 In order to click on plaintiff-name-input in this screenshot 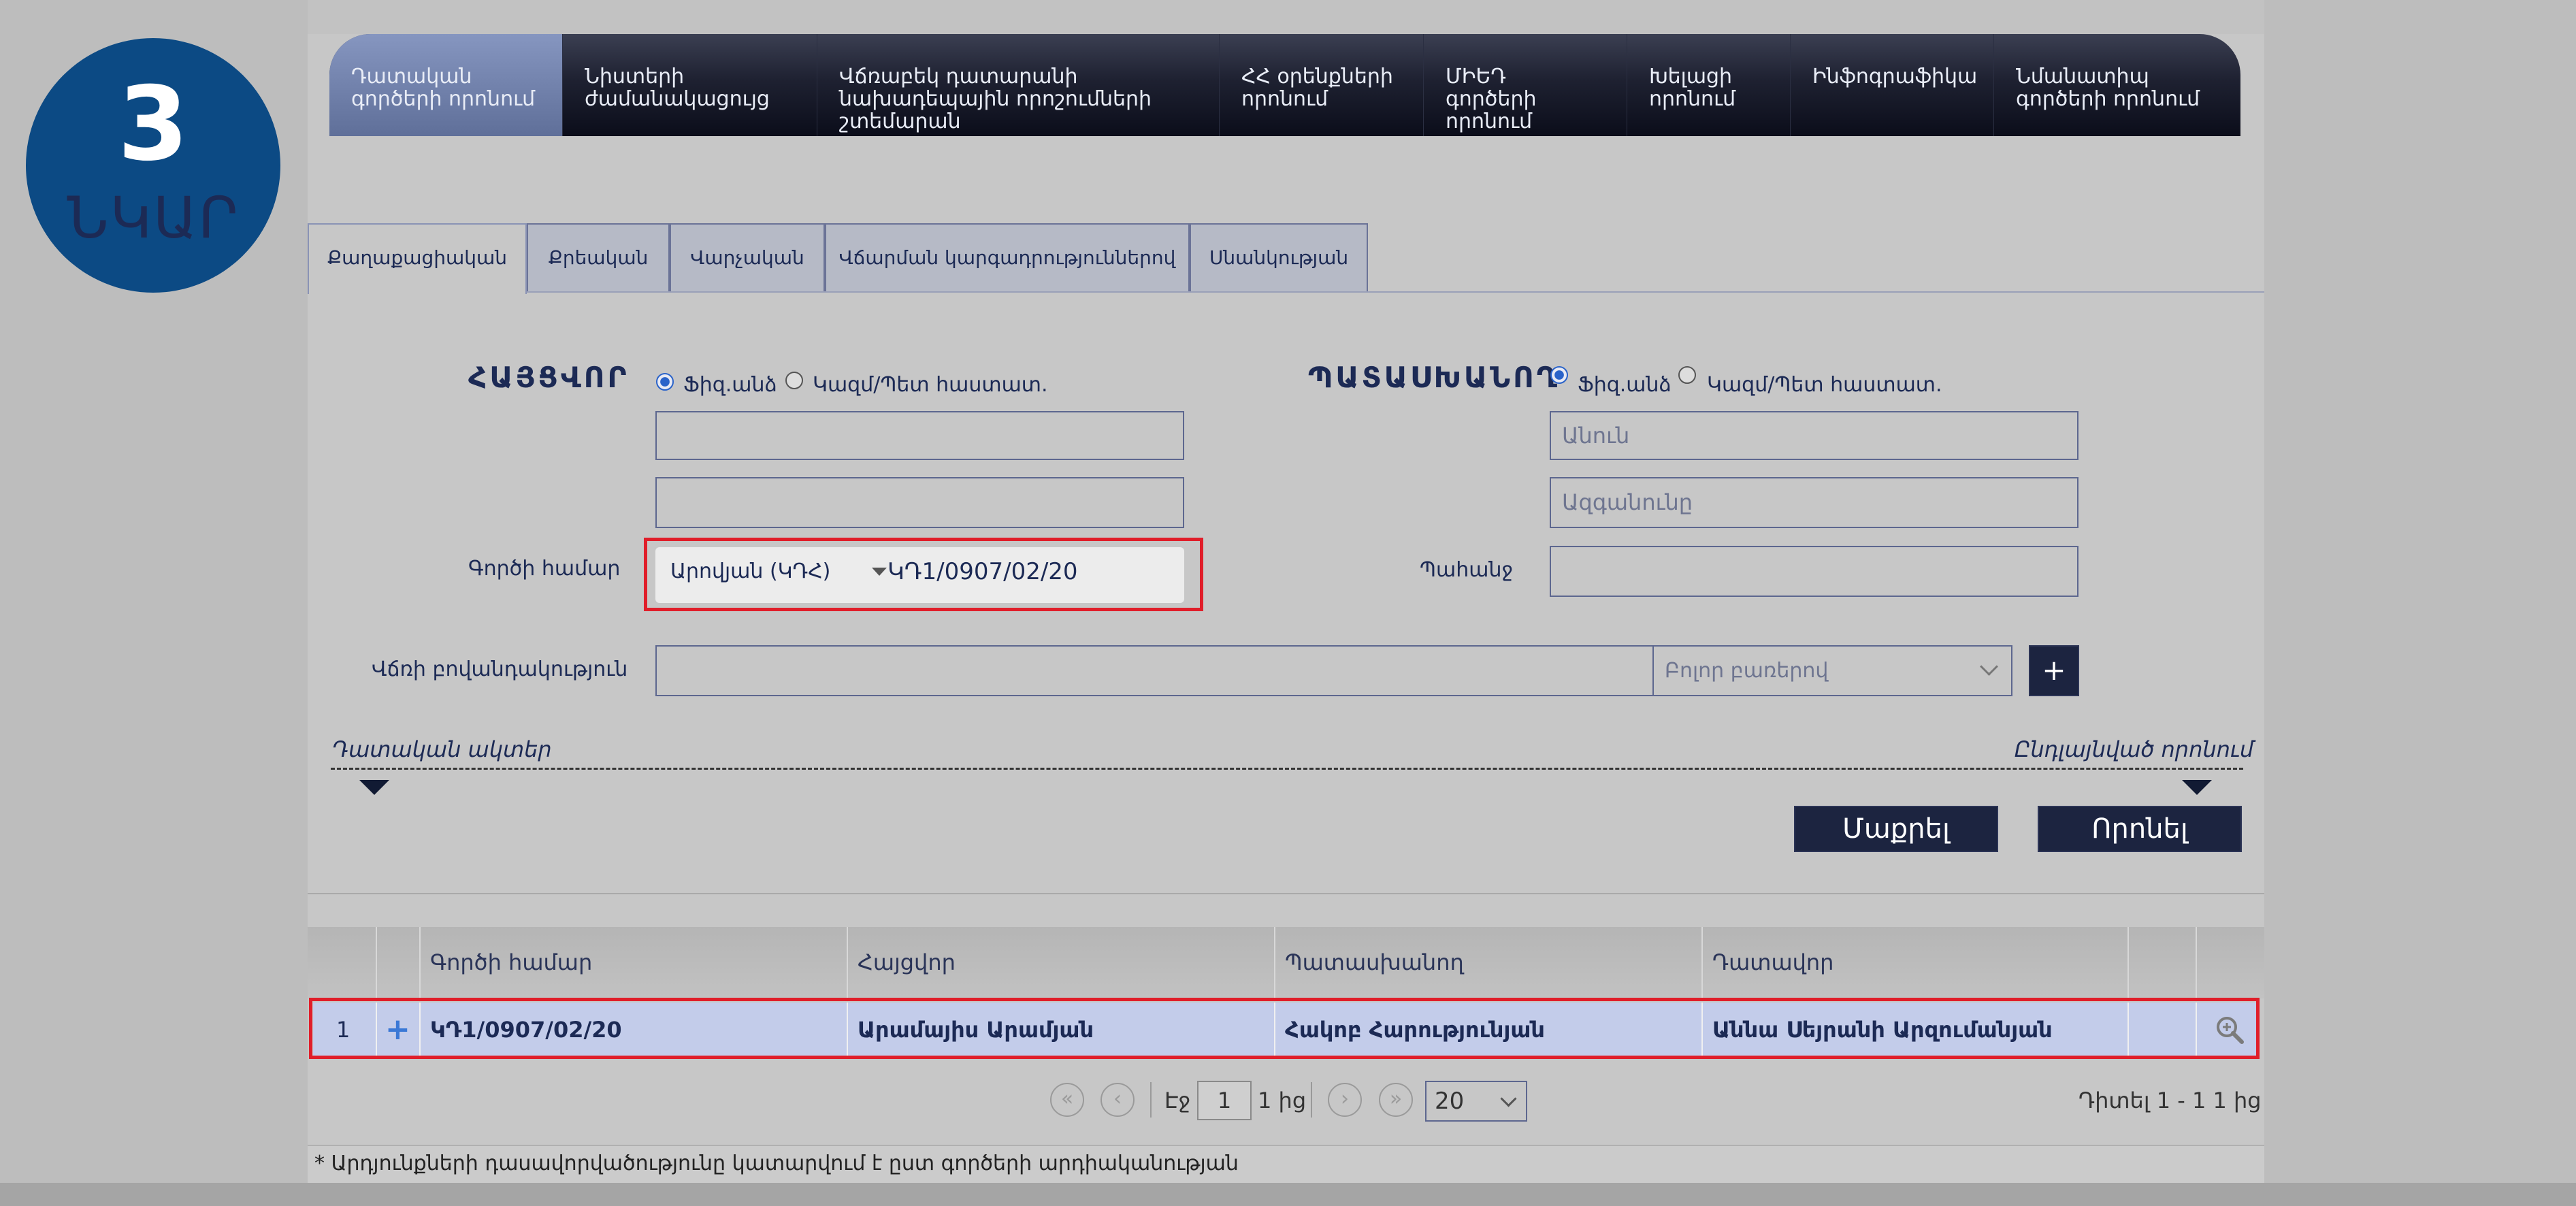, I will do `click(919, 435)`.